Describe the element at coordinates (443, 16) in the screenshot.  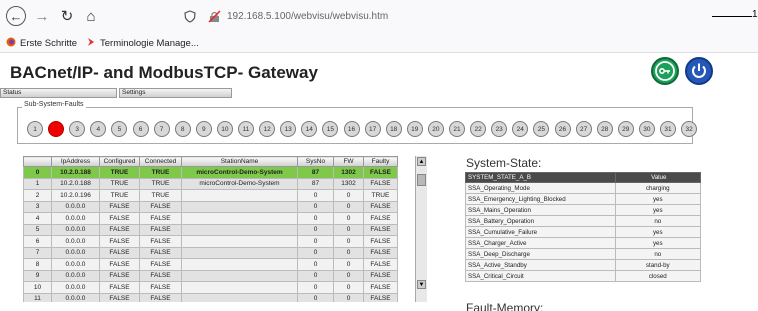
I see `url-bar: 192.168.5.100/webvisu/webvisu.htm` at that location.